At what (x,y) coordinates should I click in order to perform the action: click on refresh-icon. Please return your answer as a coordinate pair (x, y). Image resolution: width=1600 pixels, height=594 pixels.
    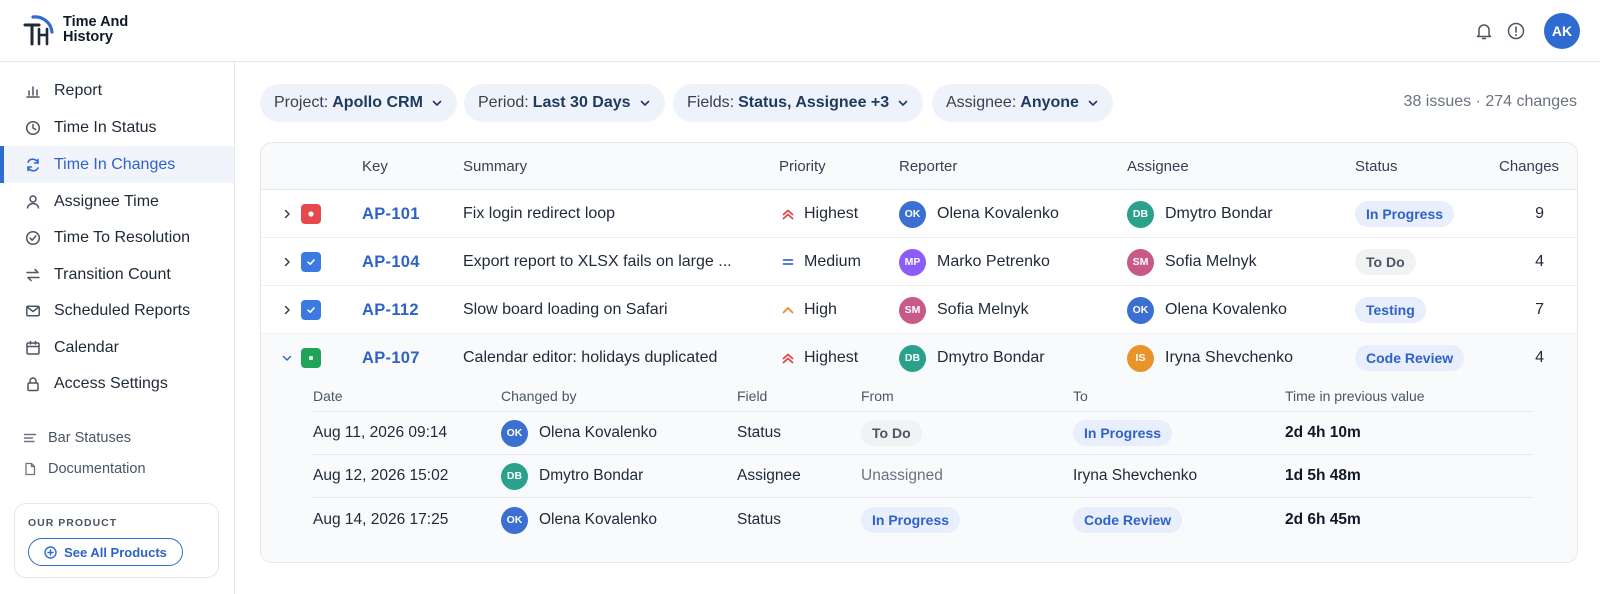
    Looking at the image, I should click on (33, 164).